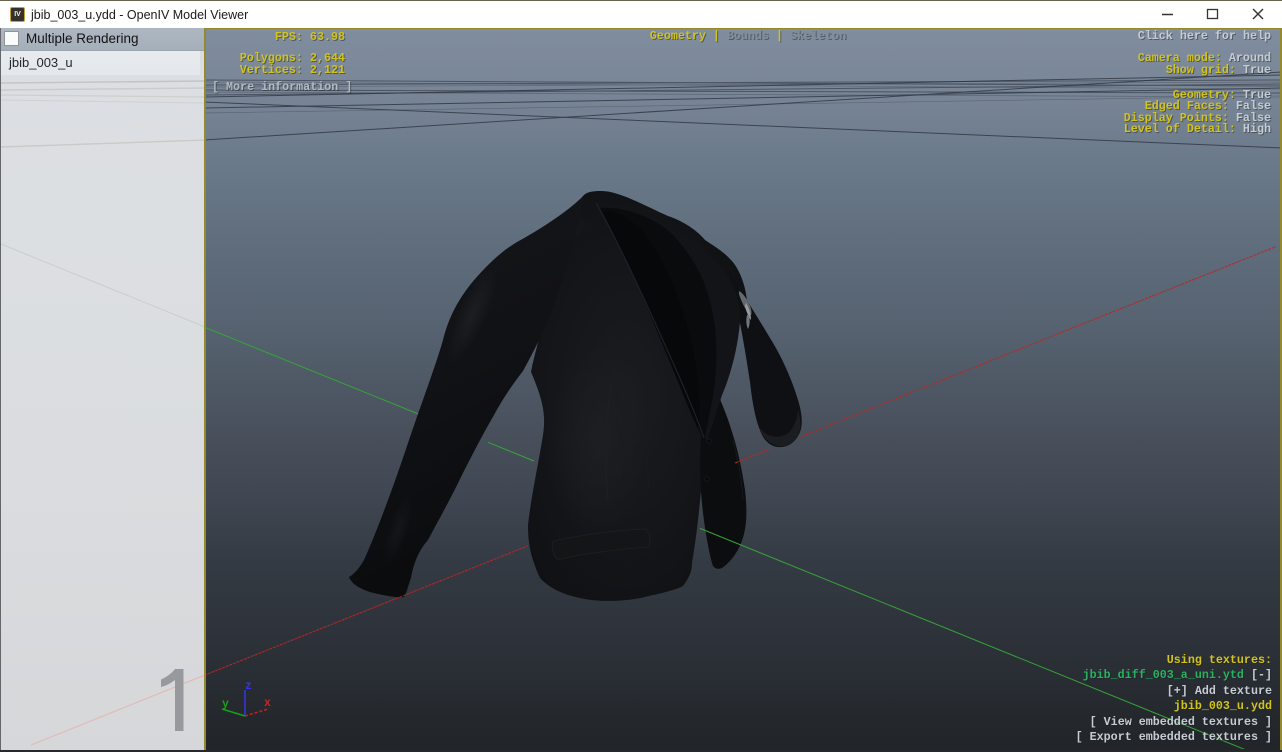 This screenshot has width=1282, height=752. What do you see at coordinates (248, 686) in the screenshot?
I see `svg-text: z` at bounding box center [248, 686].